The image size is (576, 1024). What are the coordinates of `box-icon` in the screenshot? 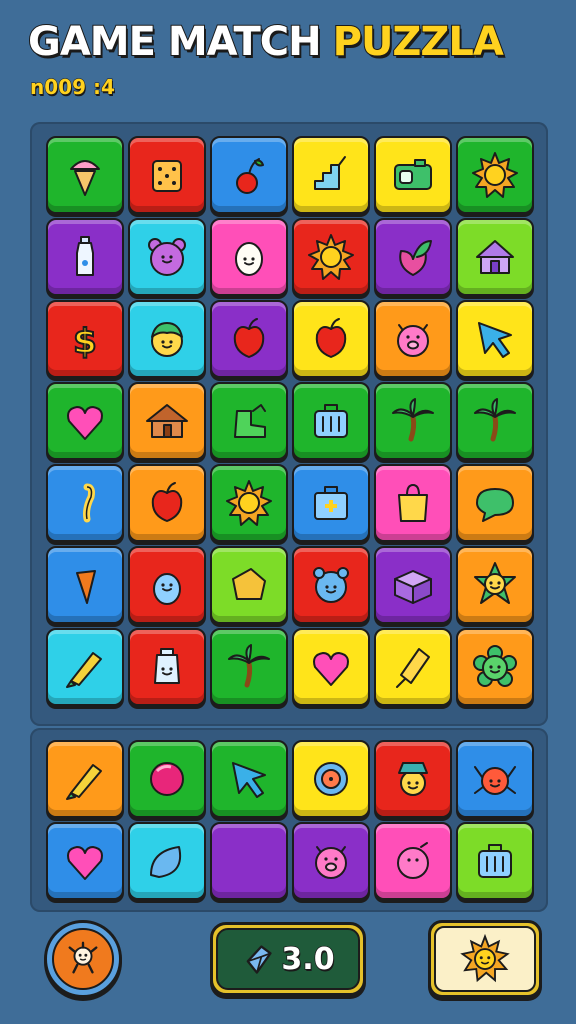 It's located at (413, 585).